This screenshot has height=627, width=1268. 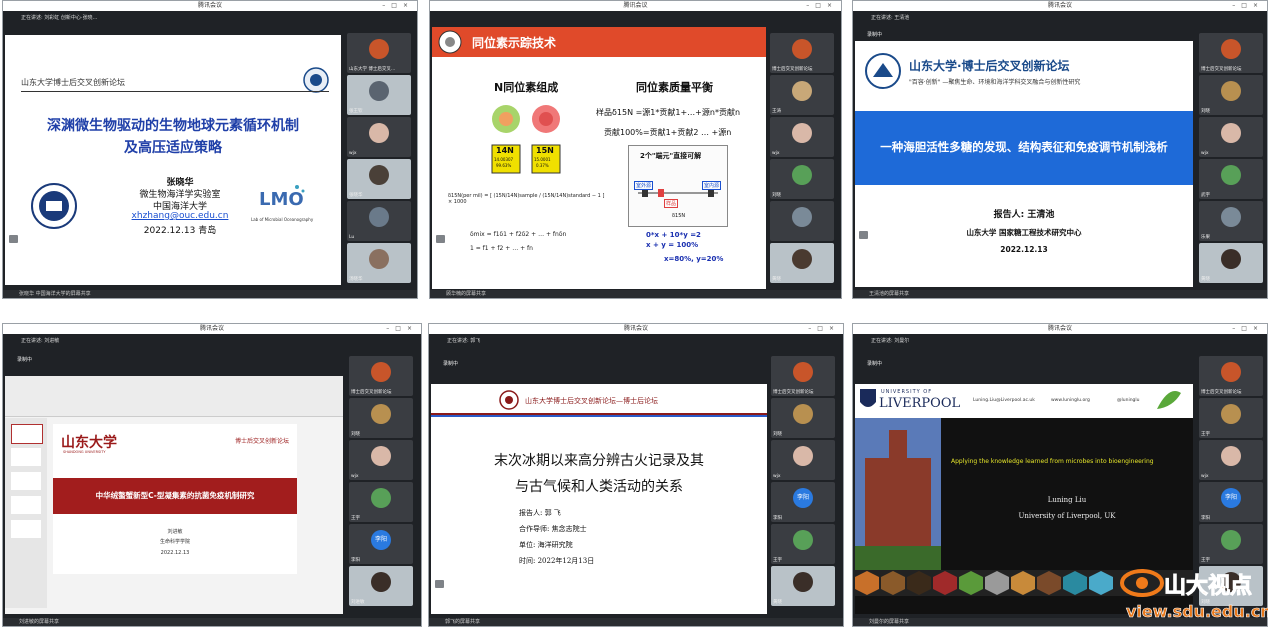 I want to click on participant-tile: Lu, so click(x=379, y=221).